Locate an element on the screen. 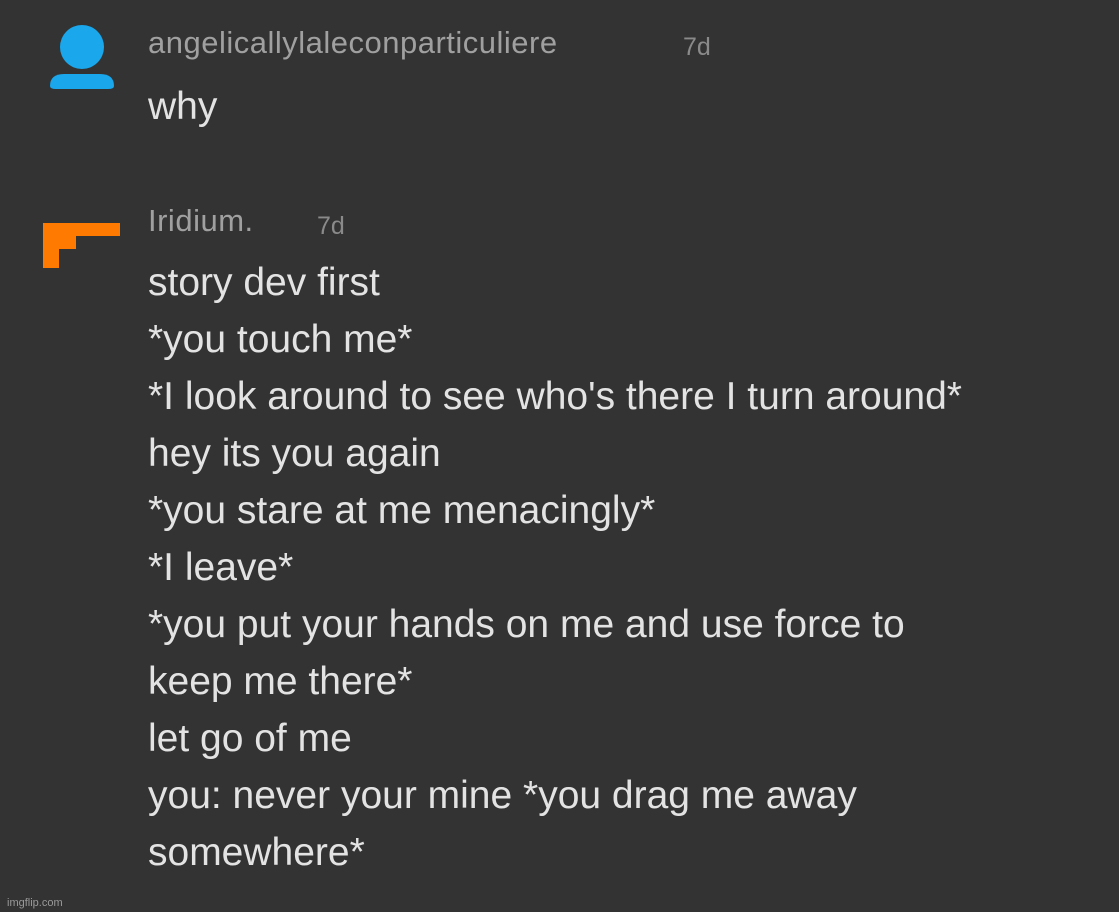  comment-line: story dev first is located at coordinates (264, 282).